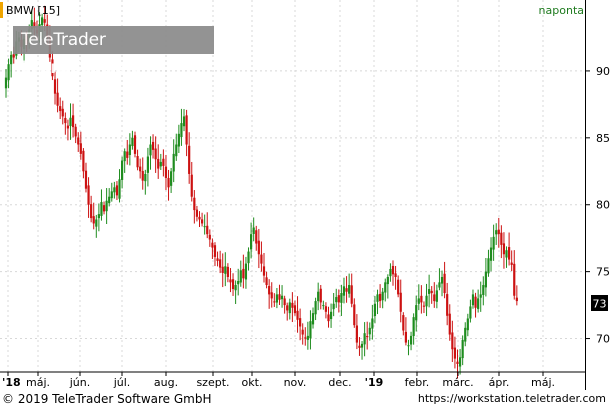 This screenshot has width=612, height=409. I want to click on x-tick-label: nov., so click(295, 382).